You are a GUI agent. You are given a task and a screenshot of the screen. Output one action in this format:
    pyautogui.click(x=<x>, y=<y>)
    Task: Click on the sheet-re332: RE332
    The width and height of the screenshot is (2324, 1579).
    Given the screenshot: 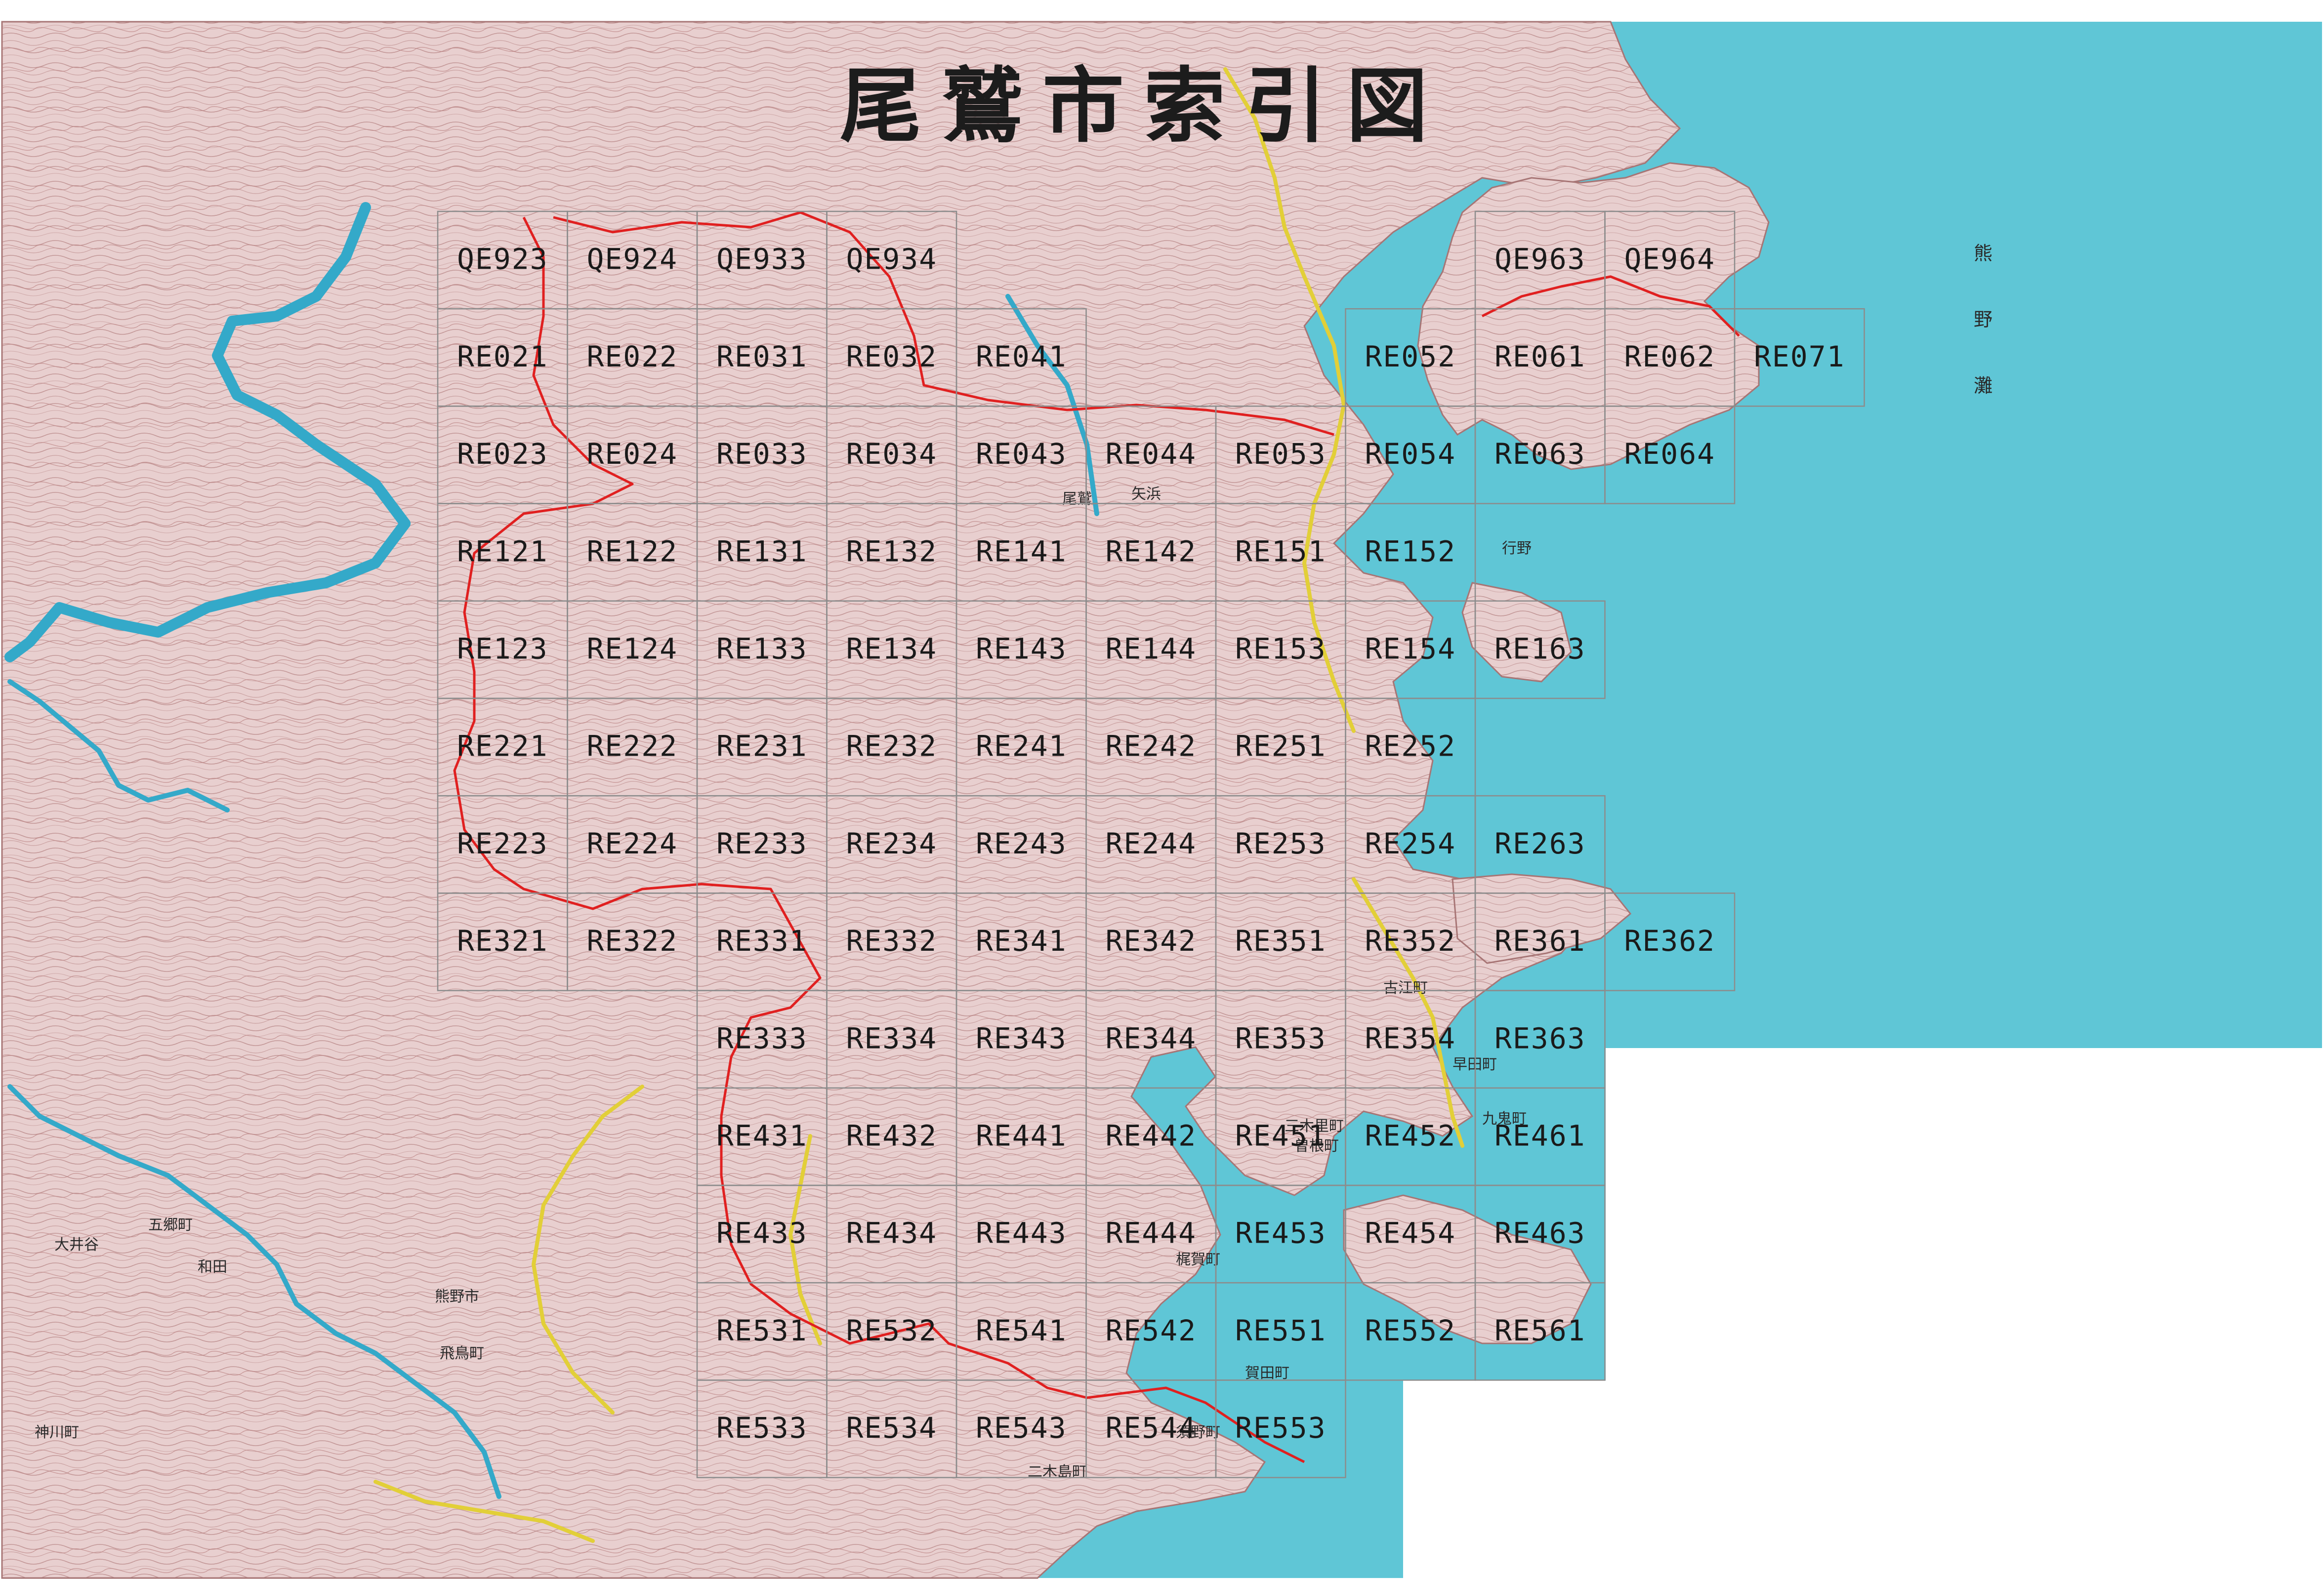 What is the action you would take?
    pyautogui.click(x=891, y=941)
    